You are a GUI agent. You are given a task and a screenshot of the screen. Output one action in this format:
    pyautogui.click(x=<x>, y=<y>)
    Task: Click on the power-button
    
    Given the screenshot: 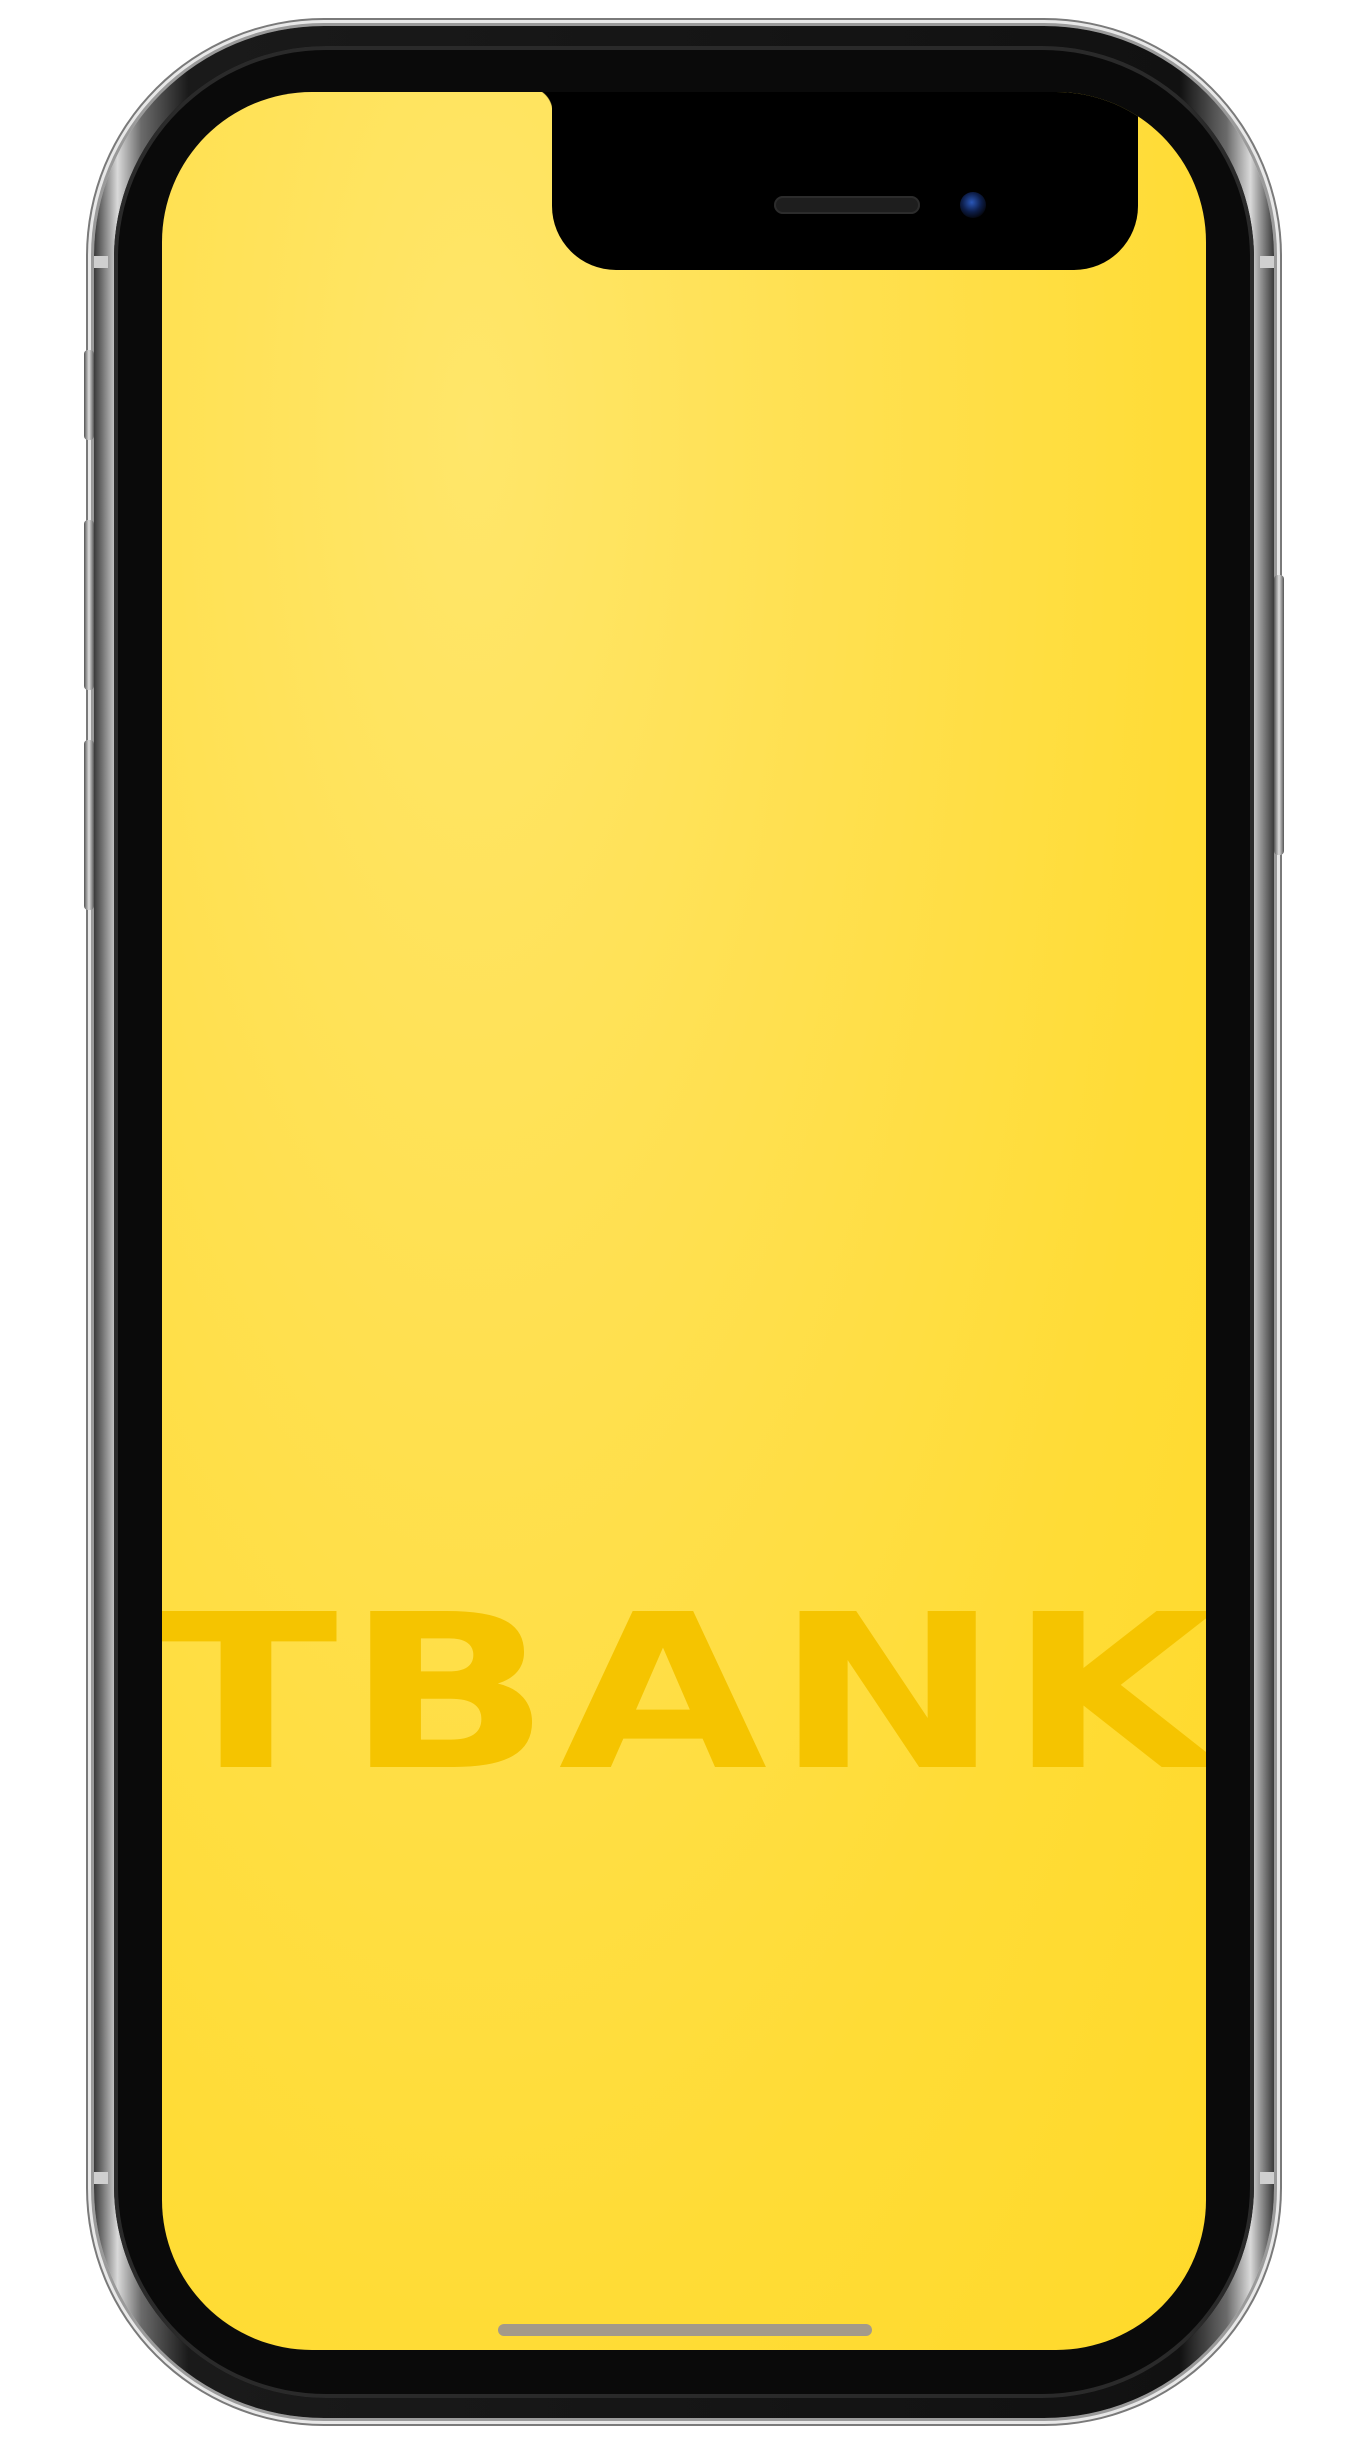 What is the action you would take?
    pyautogui.click(x=1279, y=715)
    